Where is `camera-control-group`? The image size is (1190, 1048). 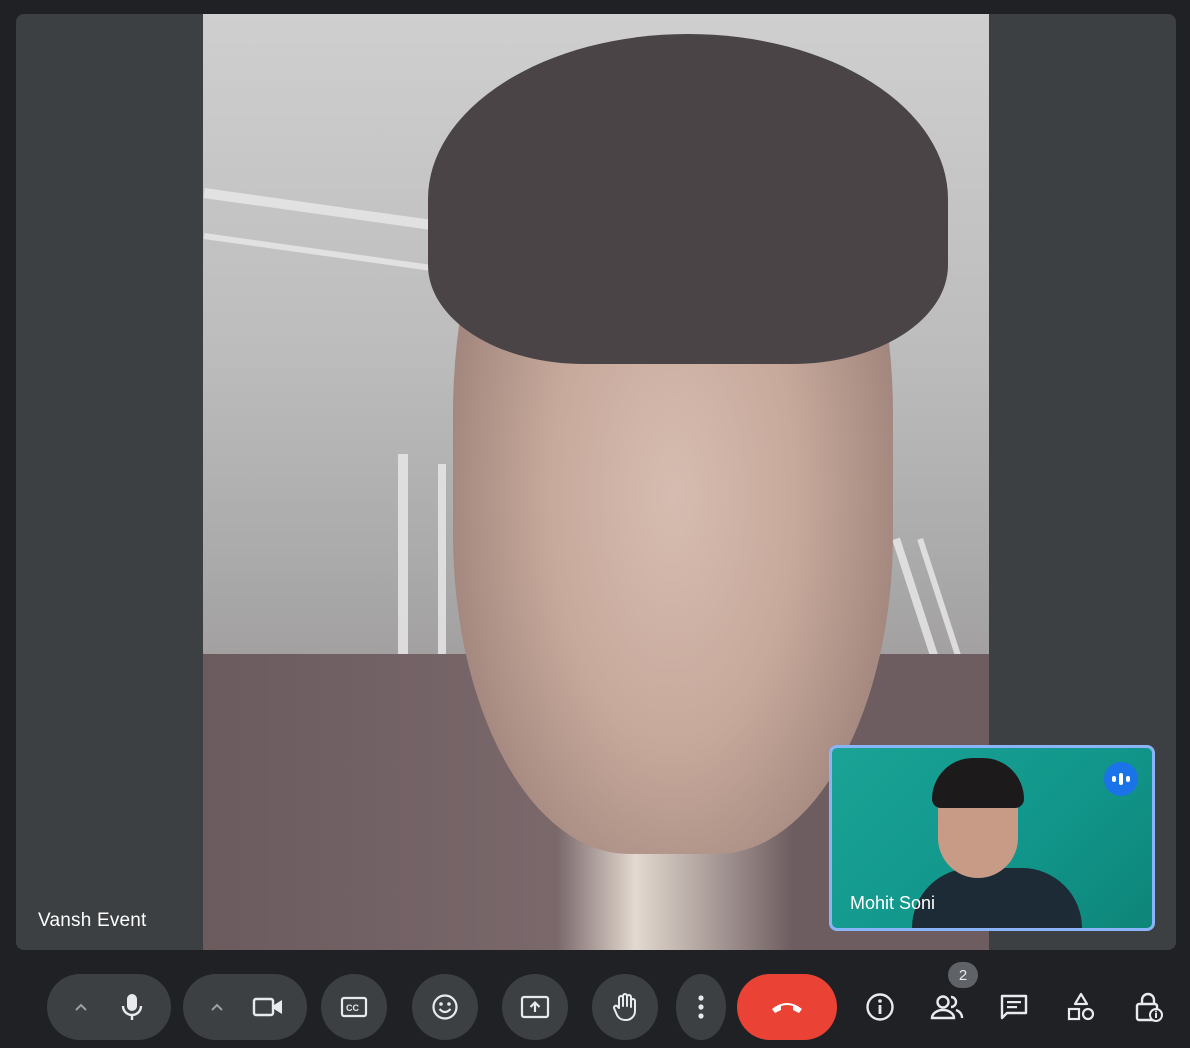
camera-control-group is located at coordinates (245, 1007).